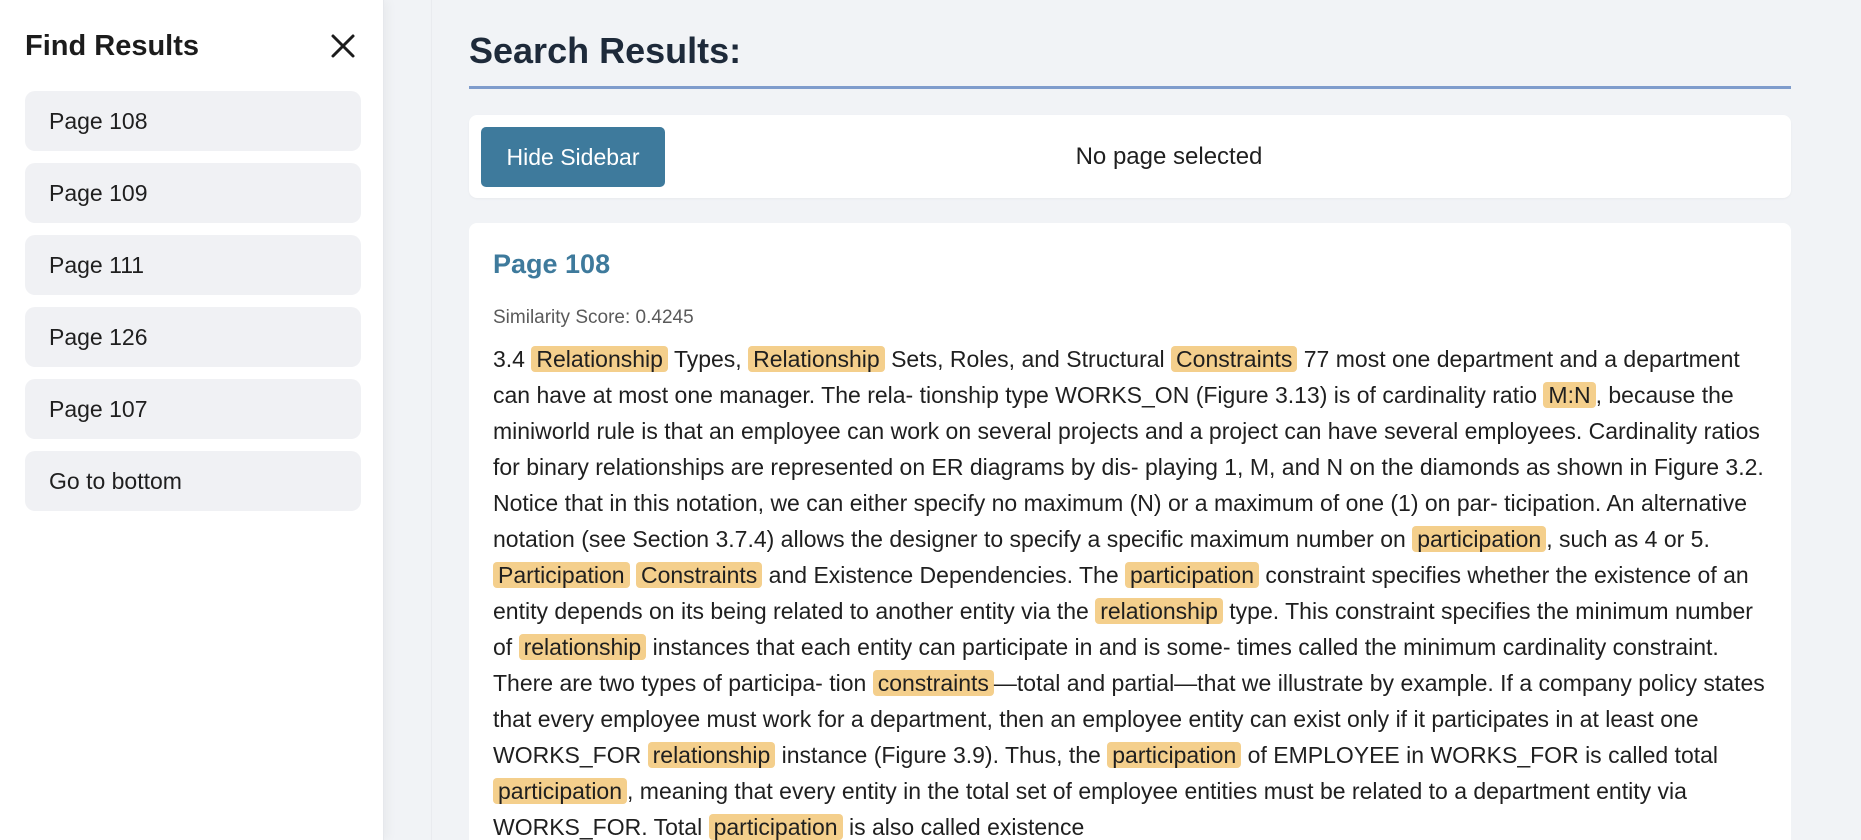  I want to click on excerpt-text: is also called existence, so click(963, 827).